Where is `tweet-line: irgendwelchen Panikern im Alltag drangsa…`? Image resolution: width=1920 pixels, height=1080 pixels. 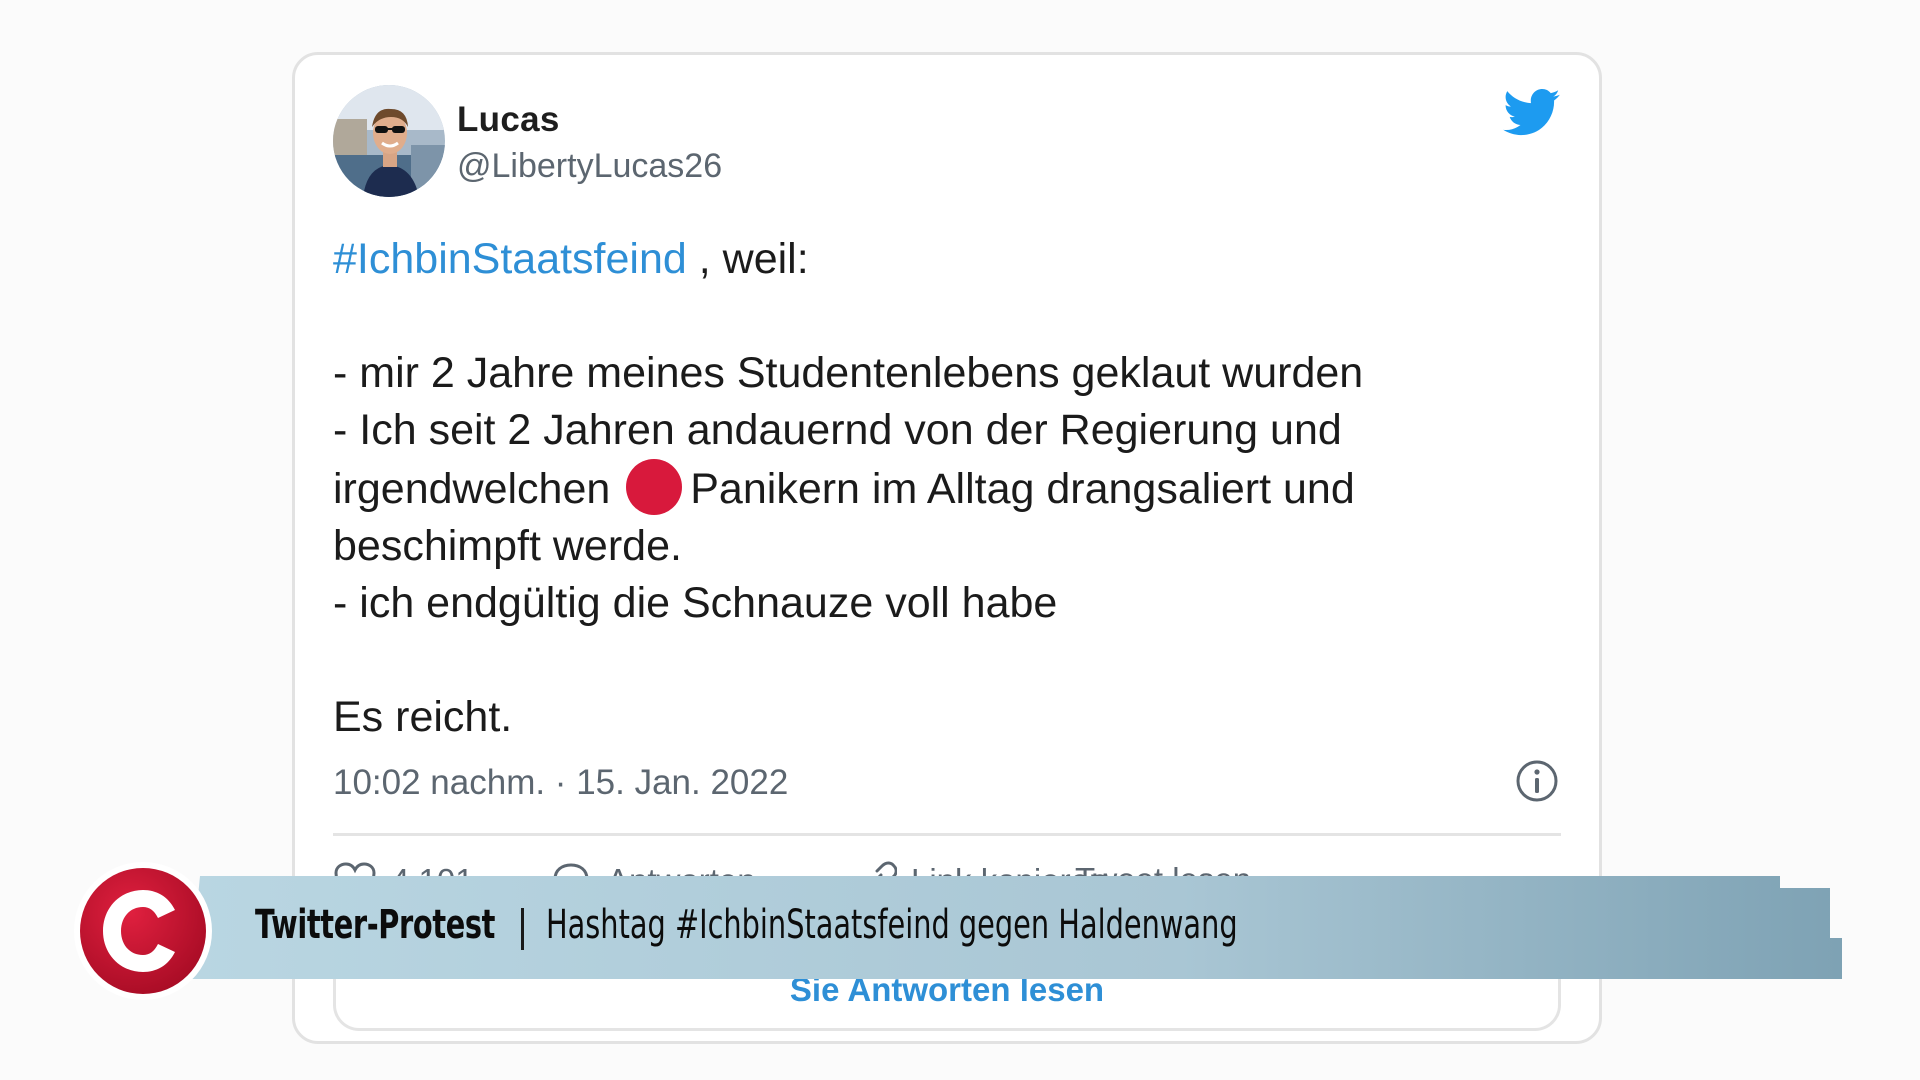 tweet-line: irgendwelchen Panikern im Alltag drangsa… is located at coordinates (933, 488).